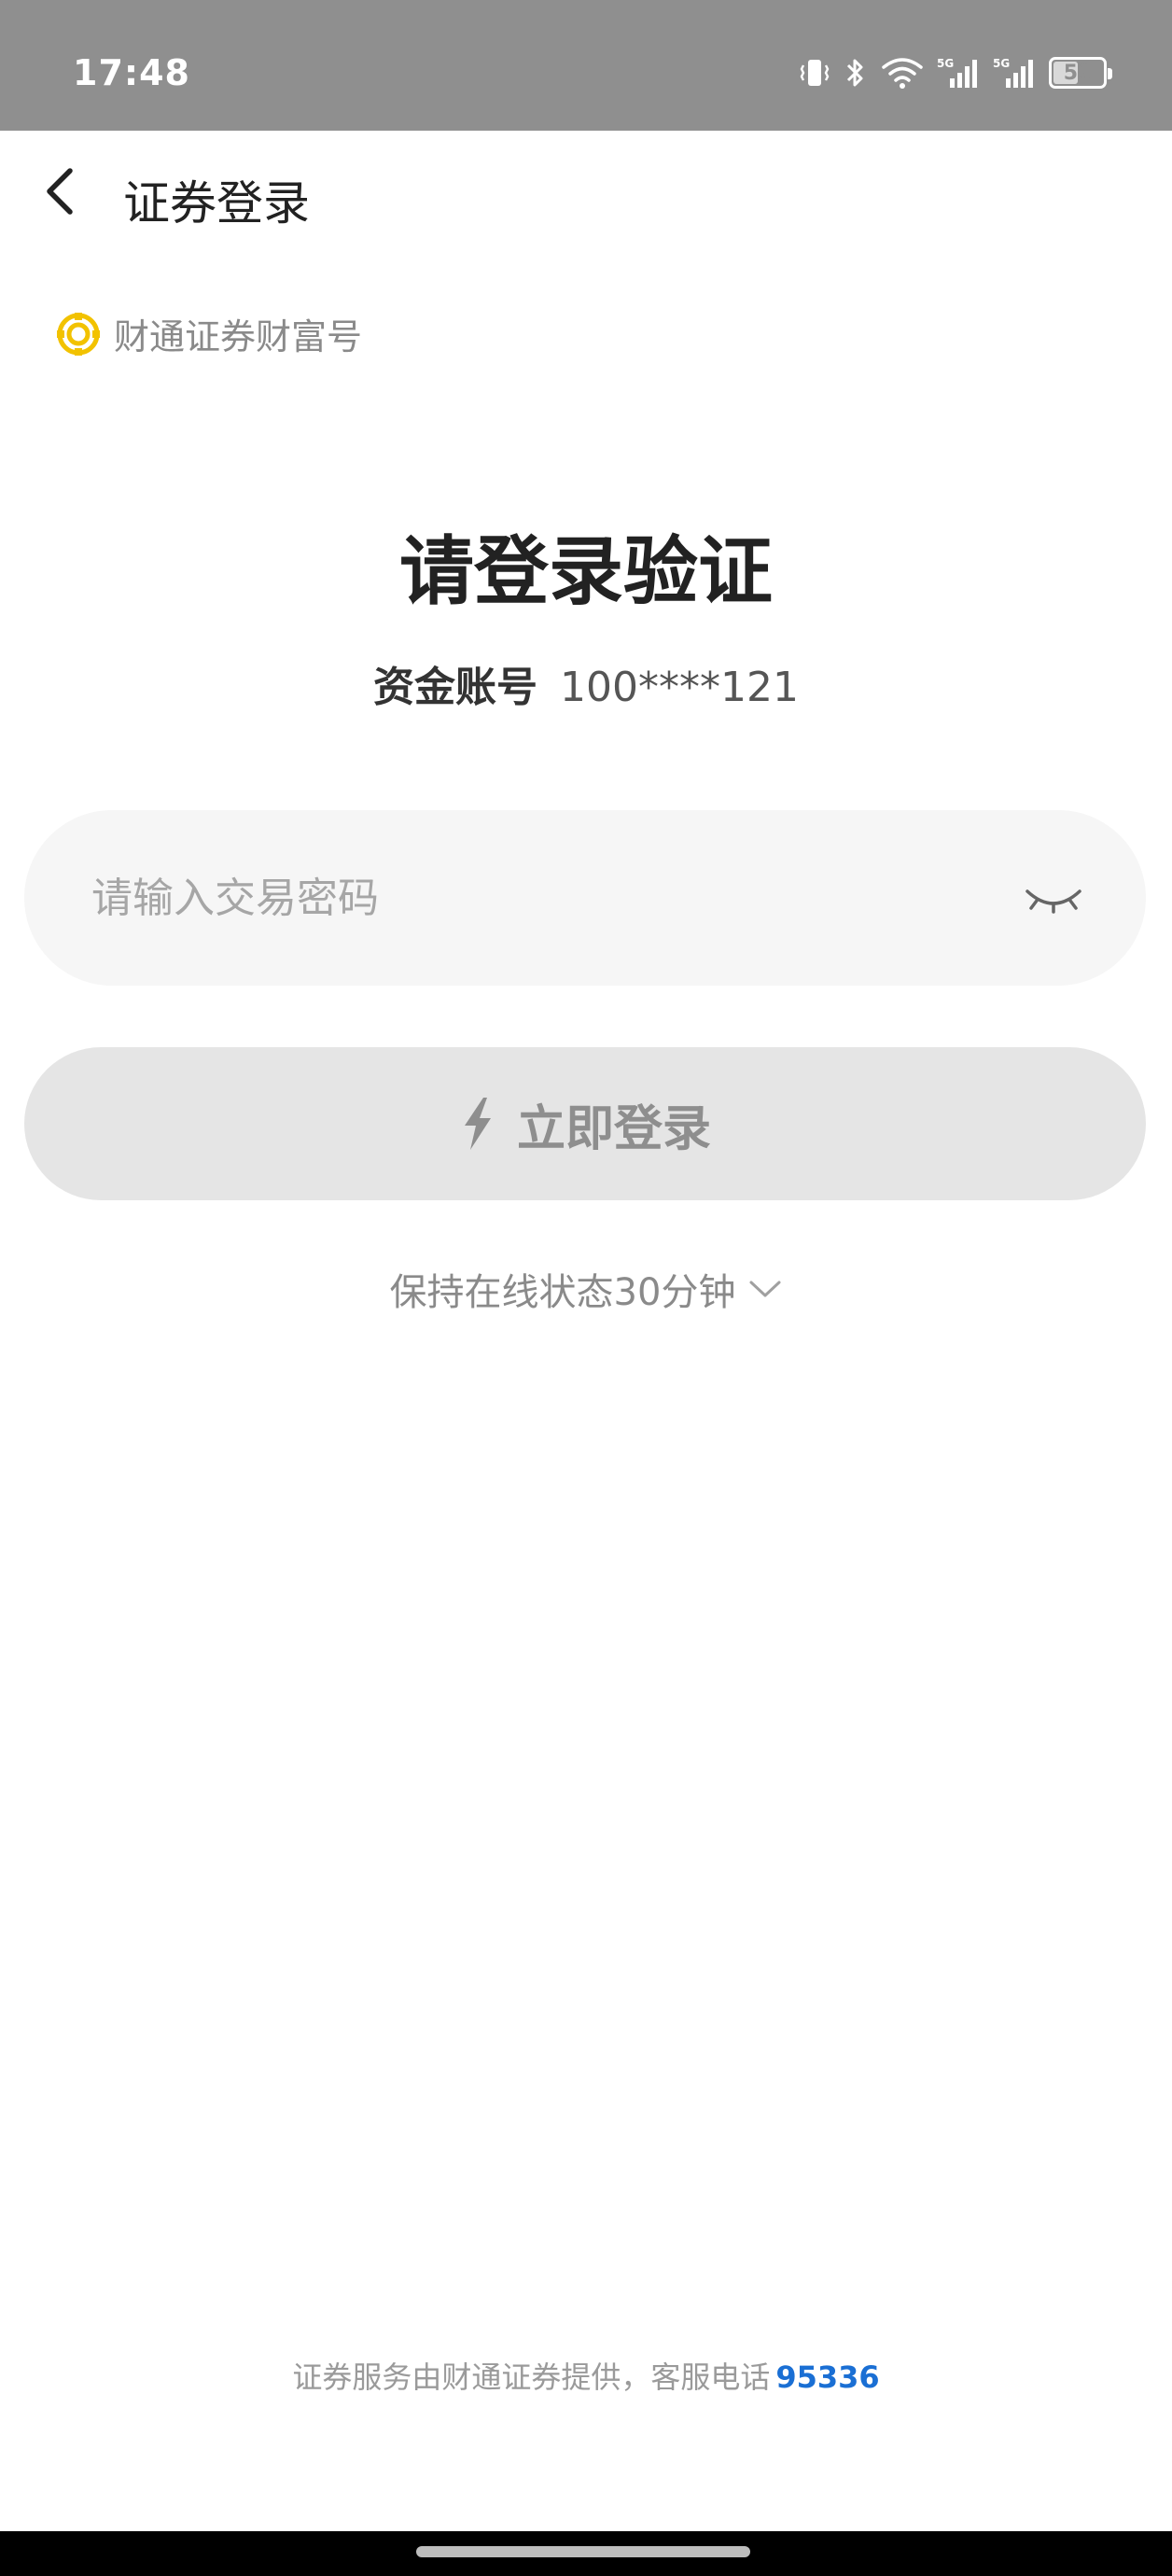  Describe the element at coordinates (856, 73) in the screenshot. I see `bluetooth-icon` at that location.